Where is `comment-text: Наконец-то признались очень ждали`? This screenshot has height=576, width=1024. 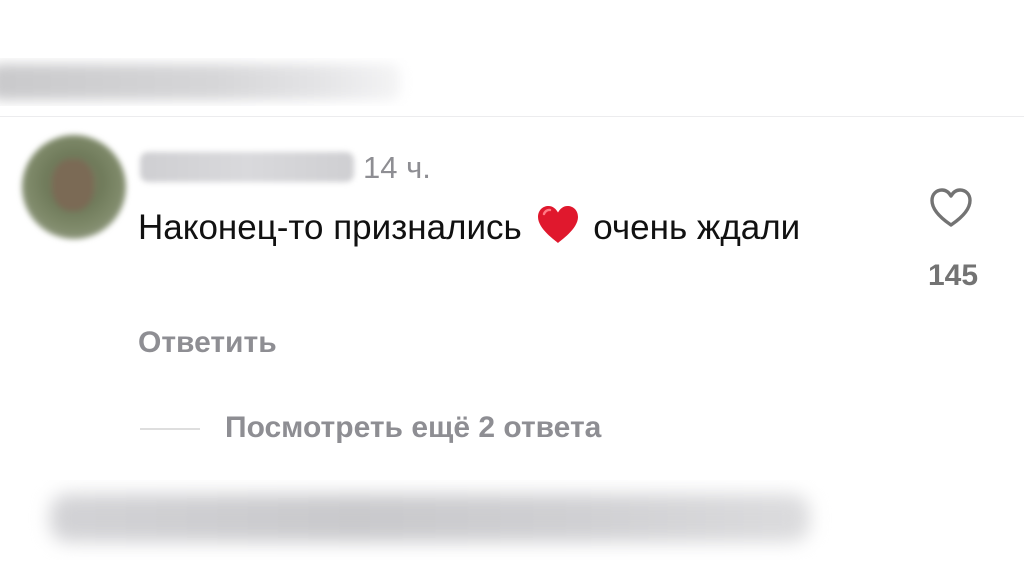
comment-text: Наконец-то признались очень ждали is located at coordinates (488, 227).